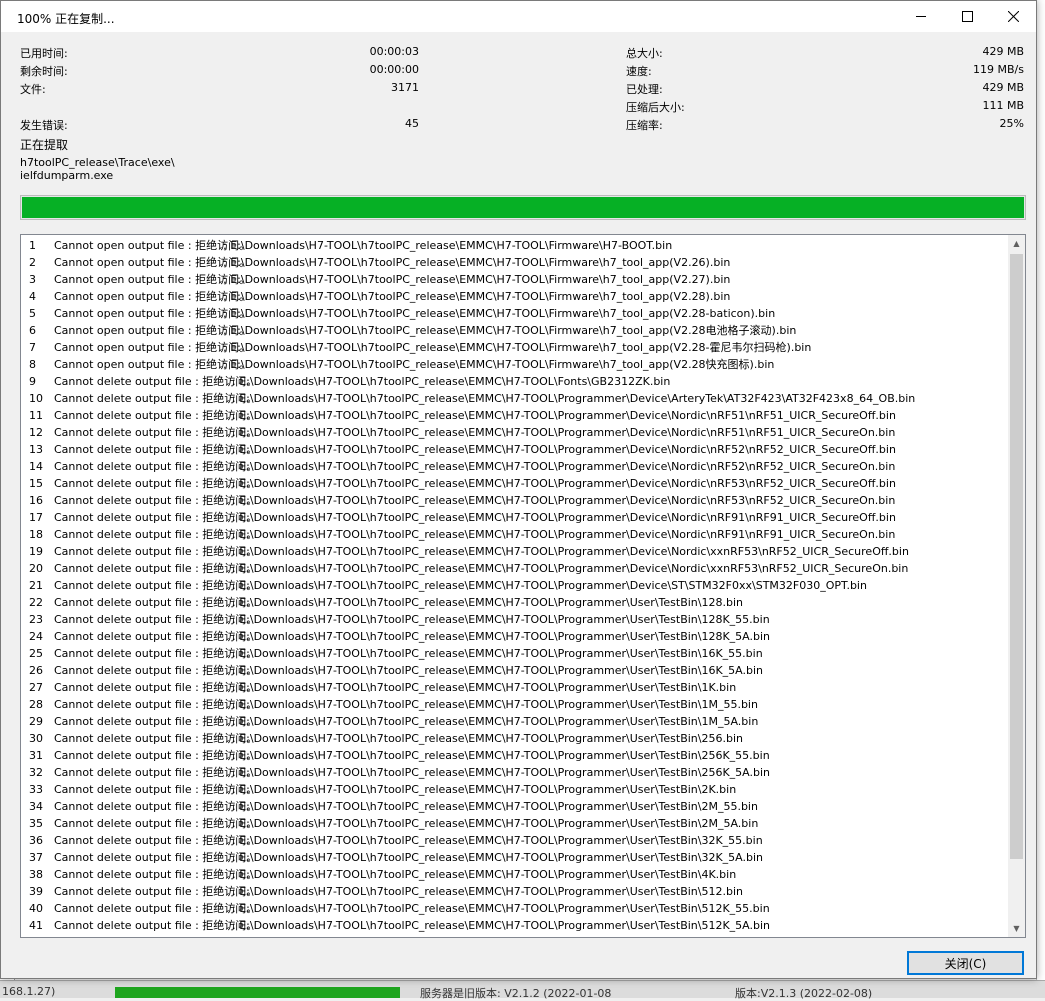  Describe the element at coordinates (36, 738) in the screenshot. I see `log-row-number: 30` at that location.